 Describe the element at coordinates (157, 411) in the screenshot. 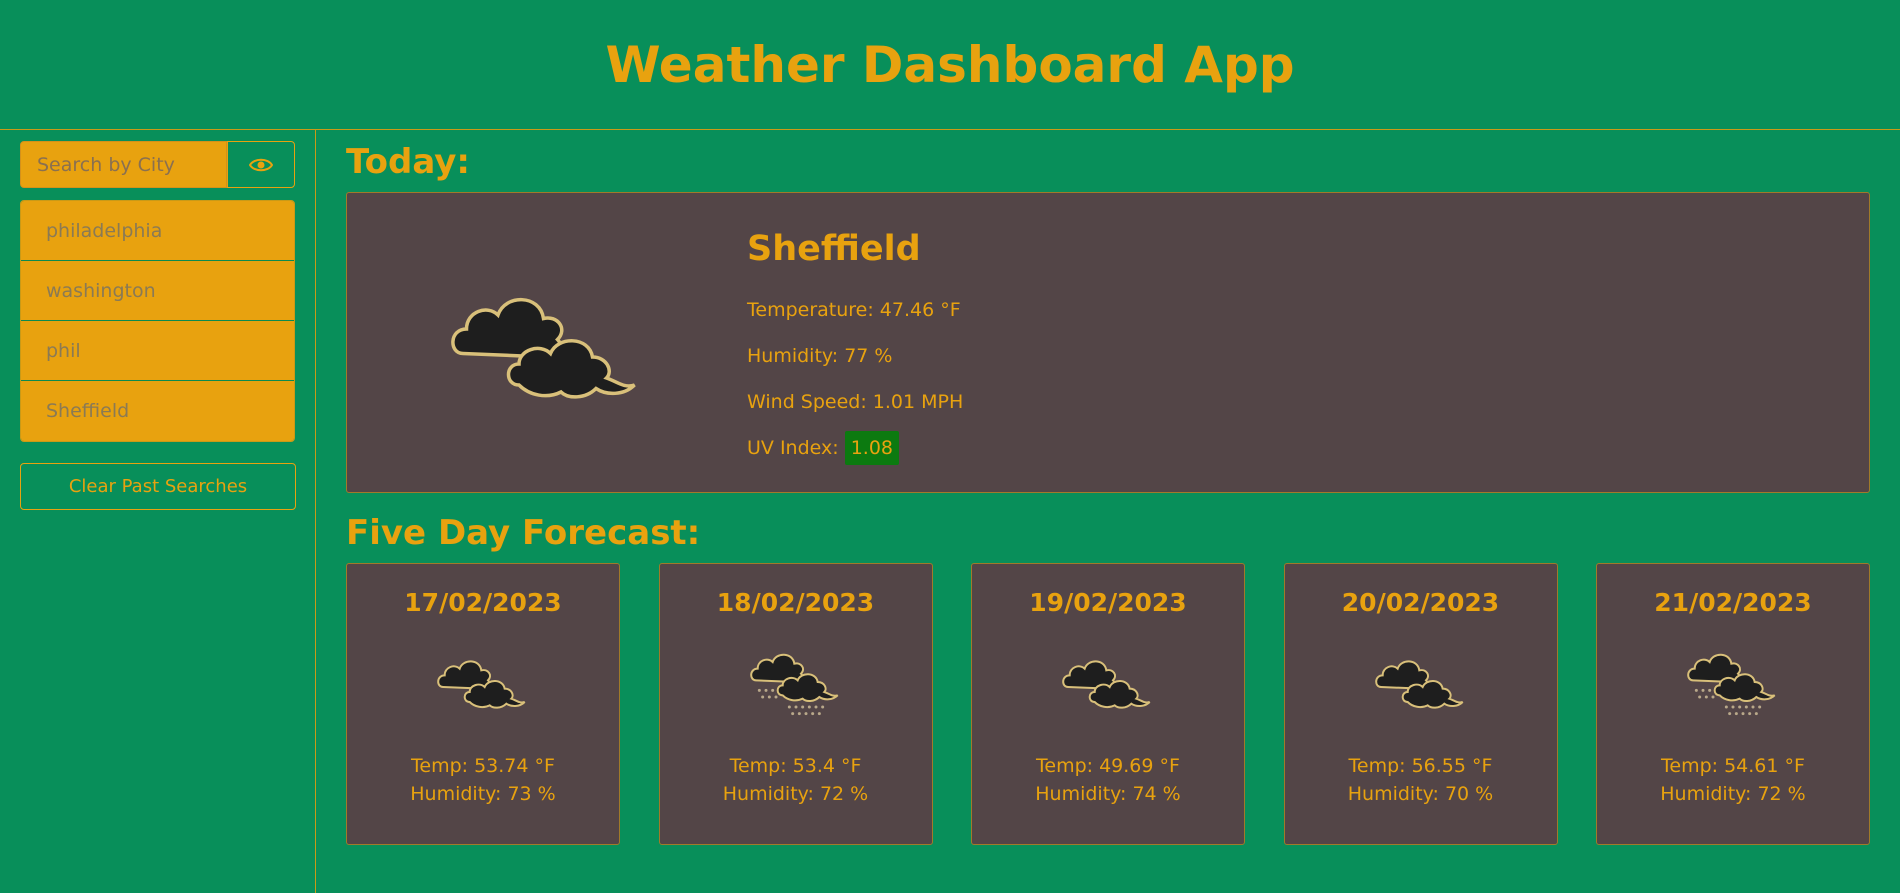

I see `history-item-sheffield: Sheffield` at that location.